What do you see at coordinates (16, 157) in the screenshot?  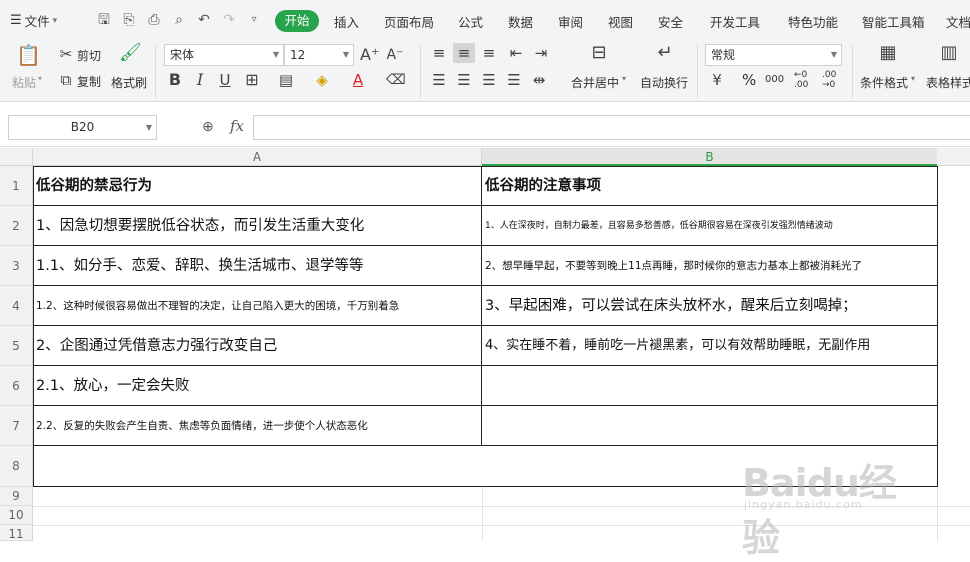 I see `select-all-corner` at bounding box center [16, 157].